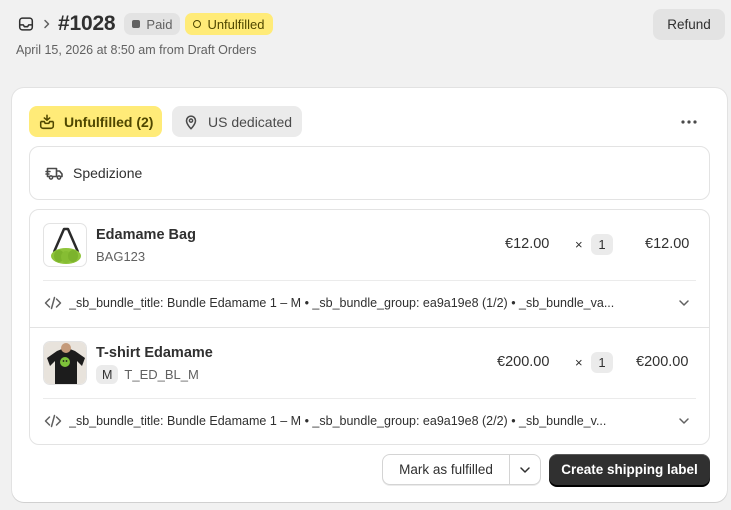 The width and height of the screenshot is (731, 510). I want to click on item-sku: BAG123, so click(120, 256).